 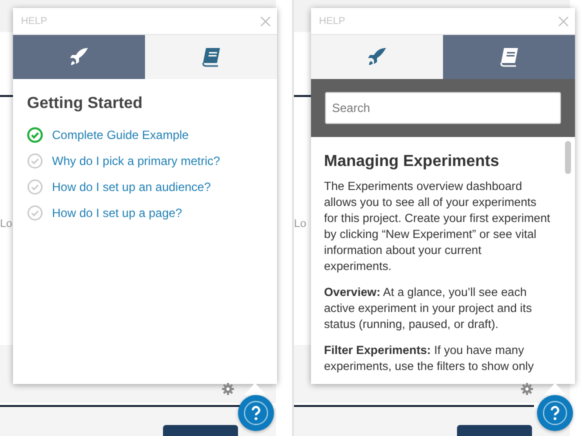 I want to click on article-paragraph: Filter Experiments: If you have many experiments, use the filters to show only, so click(x=429, y=358).